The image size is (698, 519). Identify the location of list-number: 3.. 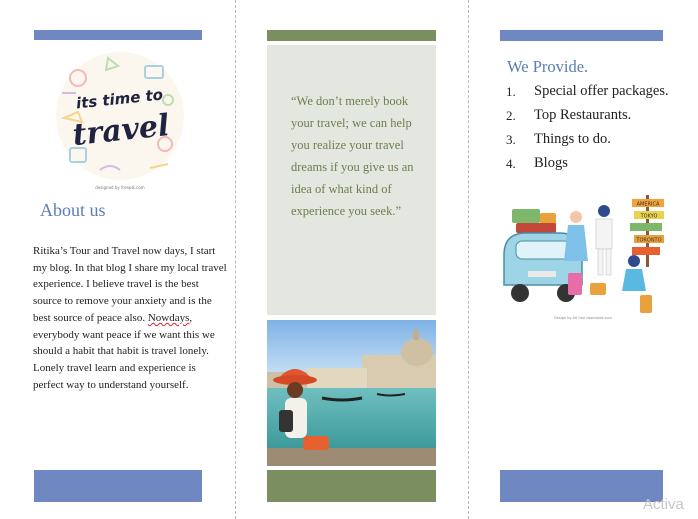
(511, 139).